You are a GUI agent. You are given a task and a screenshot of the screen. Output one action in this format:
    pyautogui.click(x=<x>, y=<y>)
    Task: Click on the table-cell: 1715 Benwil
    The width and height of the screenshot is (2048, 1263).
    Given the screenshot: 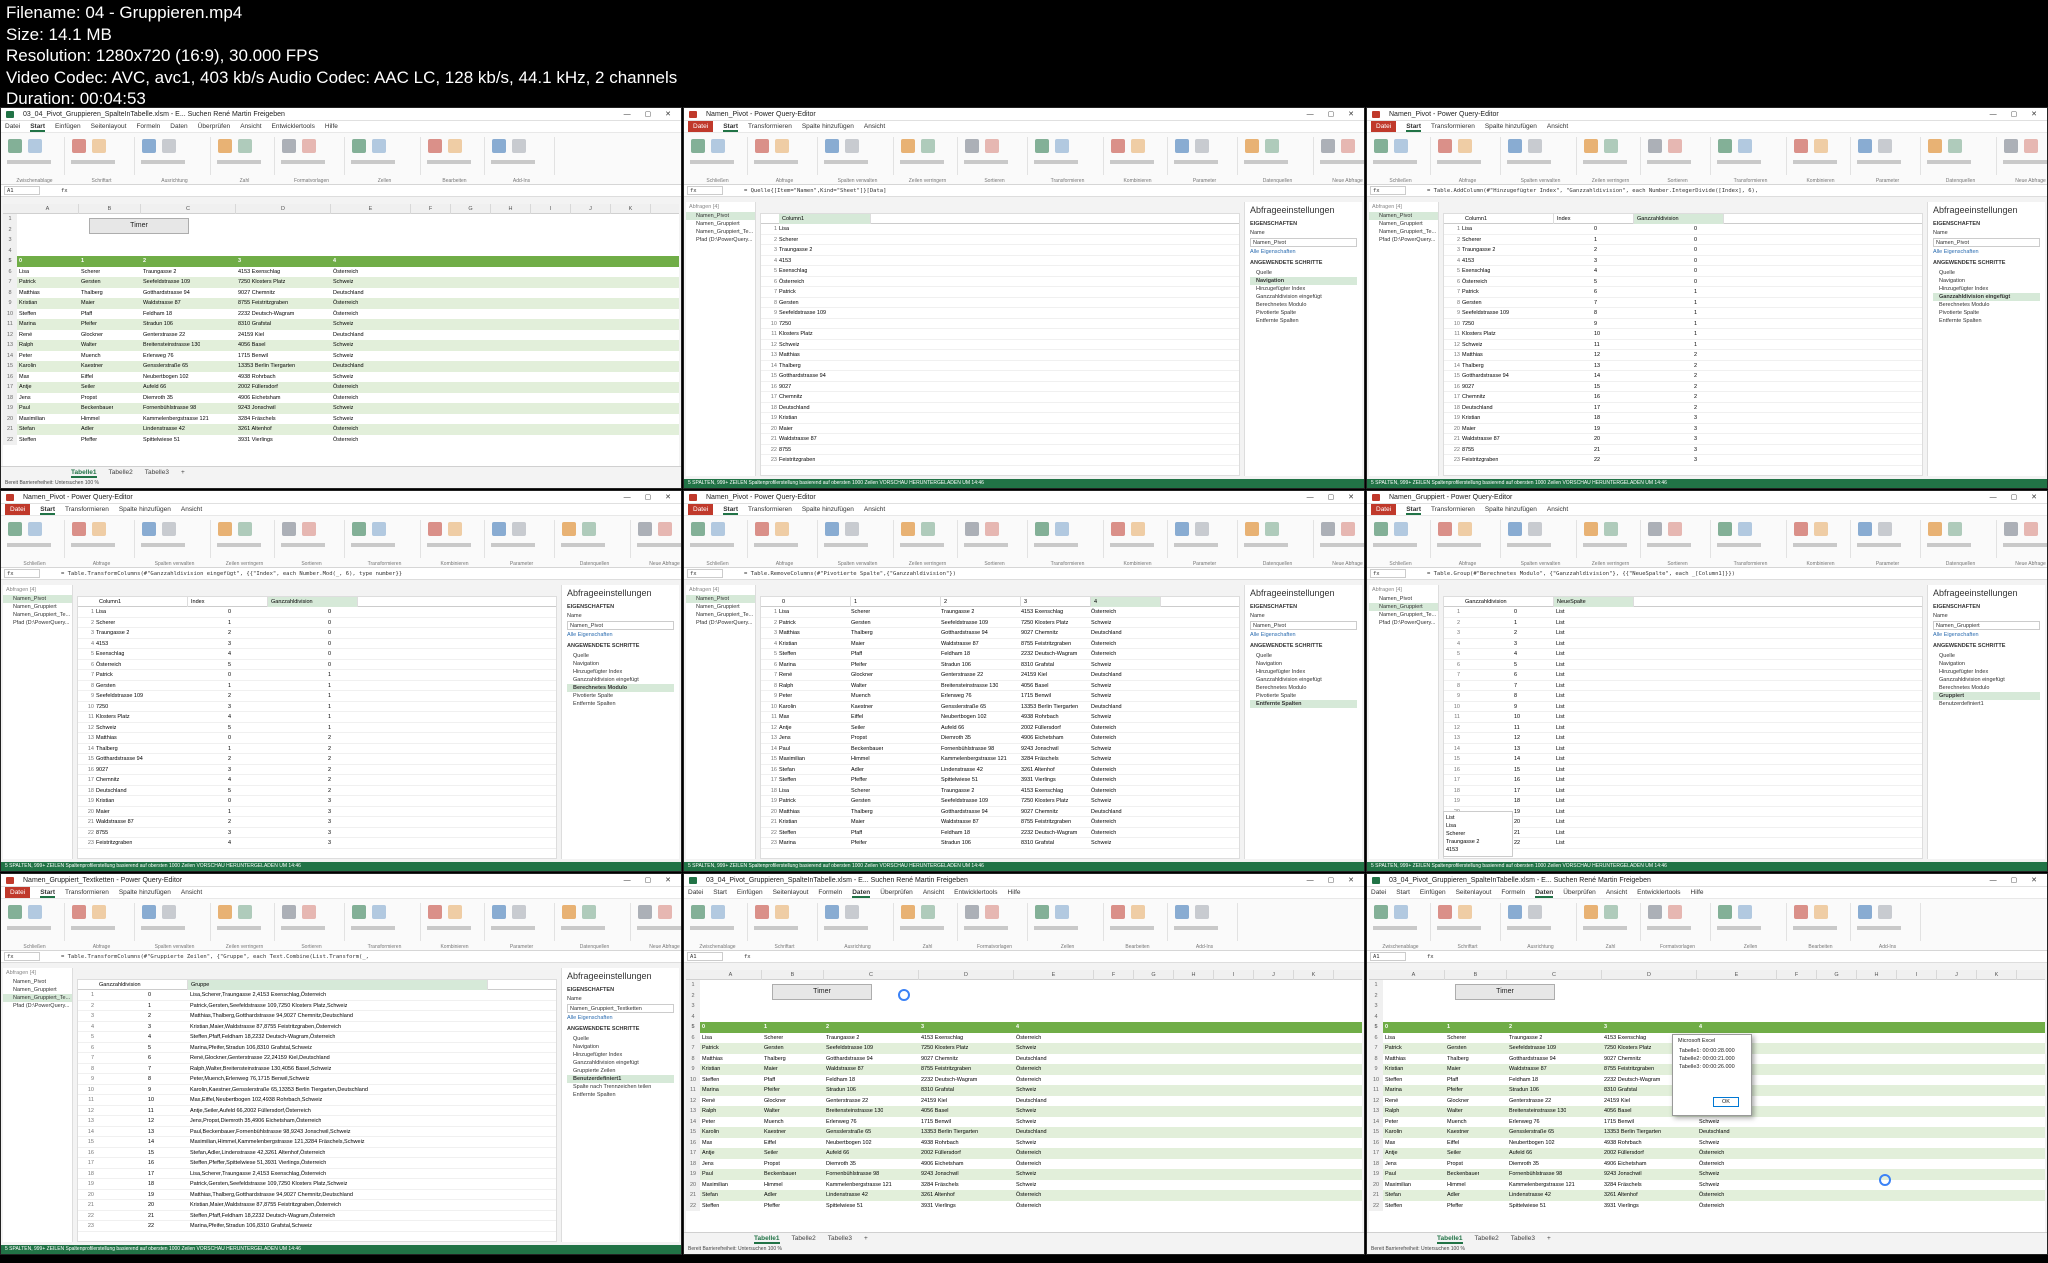 What is the action you would take?
    pyautogui.click(x=936, y=1122)
    